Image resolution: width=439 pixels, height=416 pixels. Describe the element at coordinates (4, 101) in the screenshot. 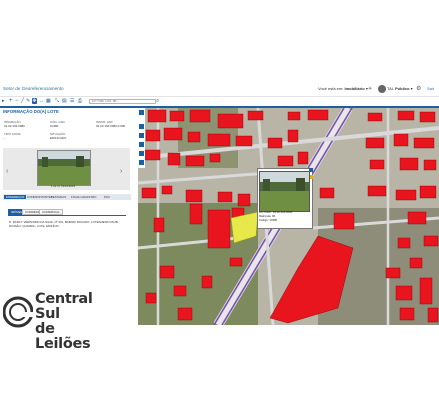

I see `home-icon: ▸` at that location.